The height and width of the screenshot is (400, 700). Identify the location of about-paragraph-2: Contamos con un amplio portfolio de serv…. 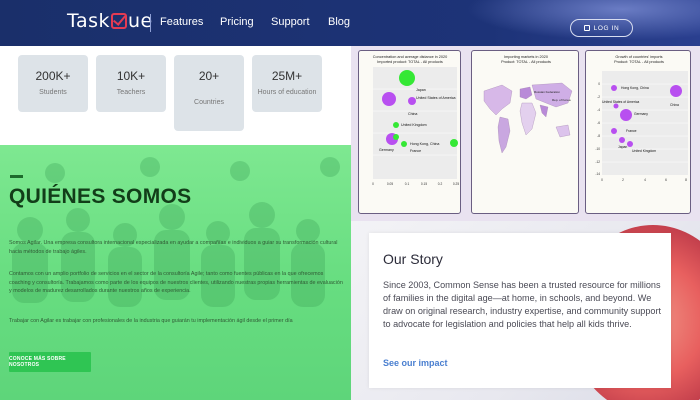
(176, 282).